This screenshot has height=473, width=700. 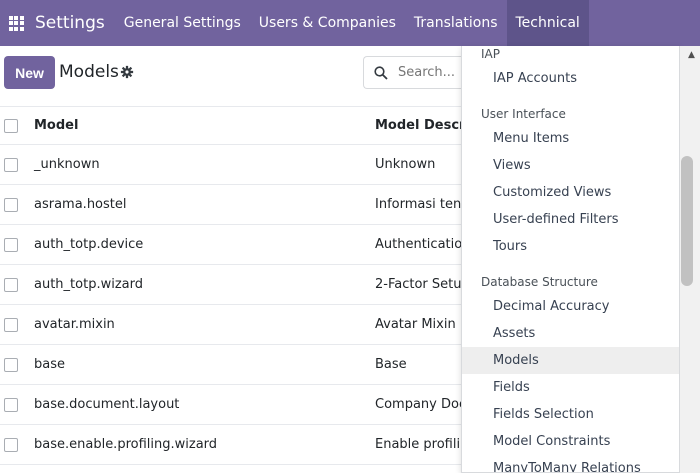 I want to click on cell-model: base.enable.profiling.wizard, so click(x=126, y=444).